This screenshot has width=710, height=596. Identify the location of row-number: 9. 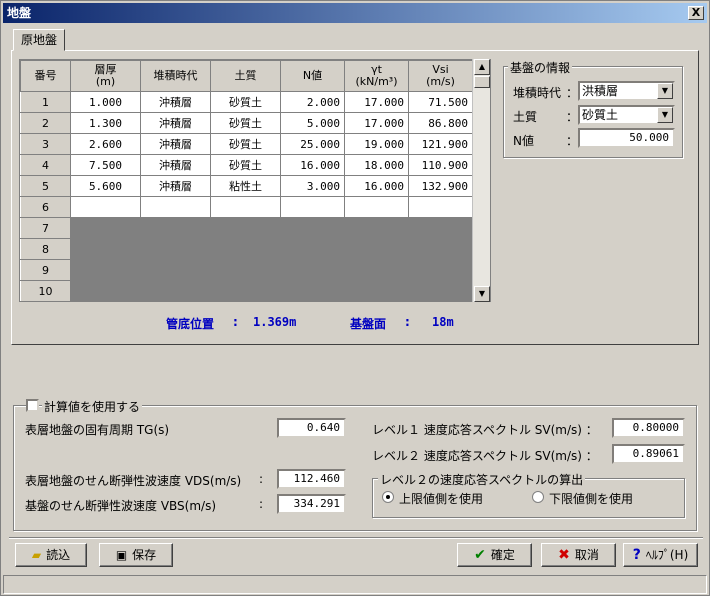
(45, 270).